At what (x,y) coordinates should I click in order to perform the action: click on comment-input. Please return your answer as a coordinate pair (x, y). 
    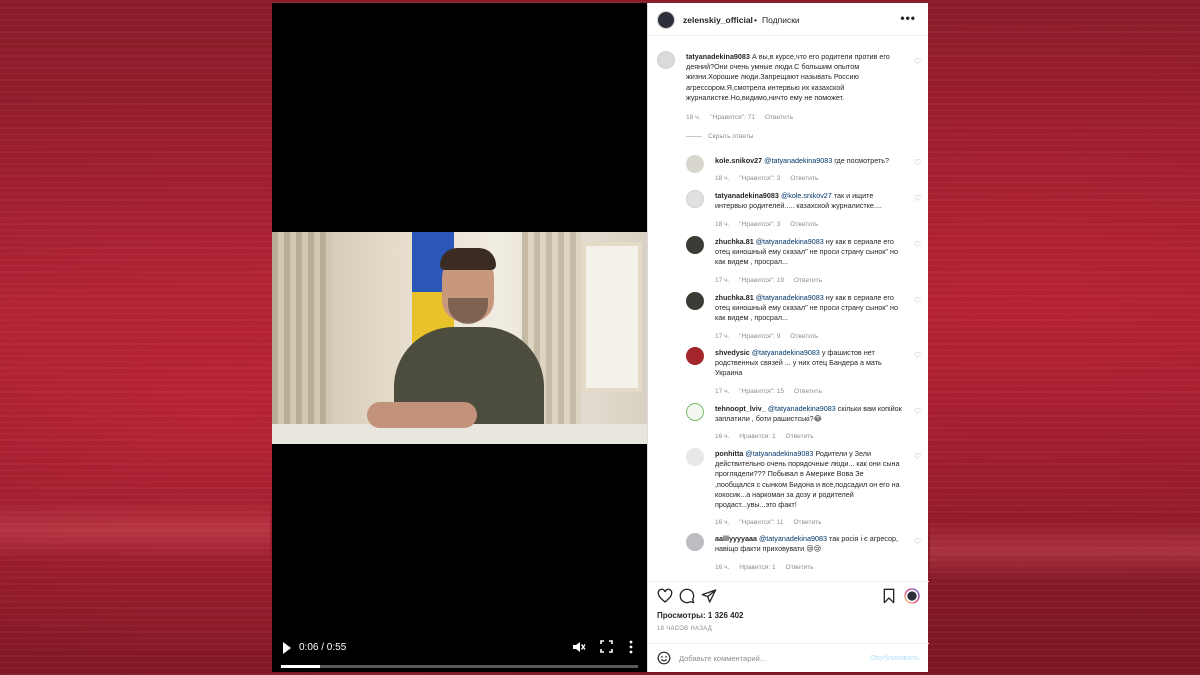
    Looking at the image, I should click on (774, 658).